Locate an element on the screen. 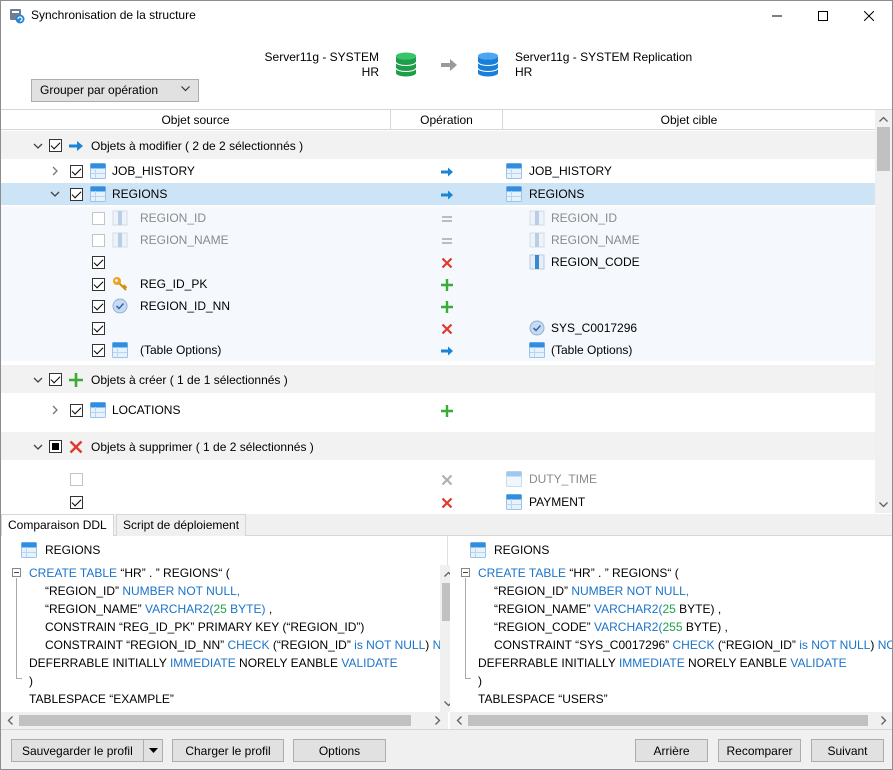  target-database-icon is located at coordinates (488, 64).